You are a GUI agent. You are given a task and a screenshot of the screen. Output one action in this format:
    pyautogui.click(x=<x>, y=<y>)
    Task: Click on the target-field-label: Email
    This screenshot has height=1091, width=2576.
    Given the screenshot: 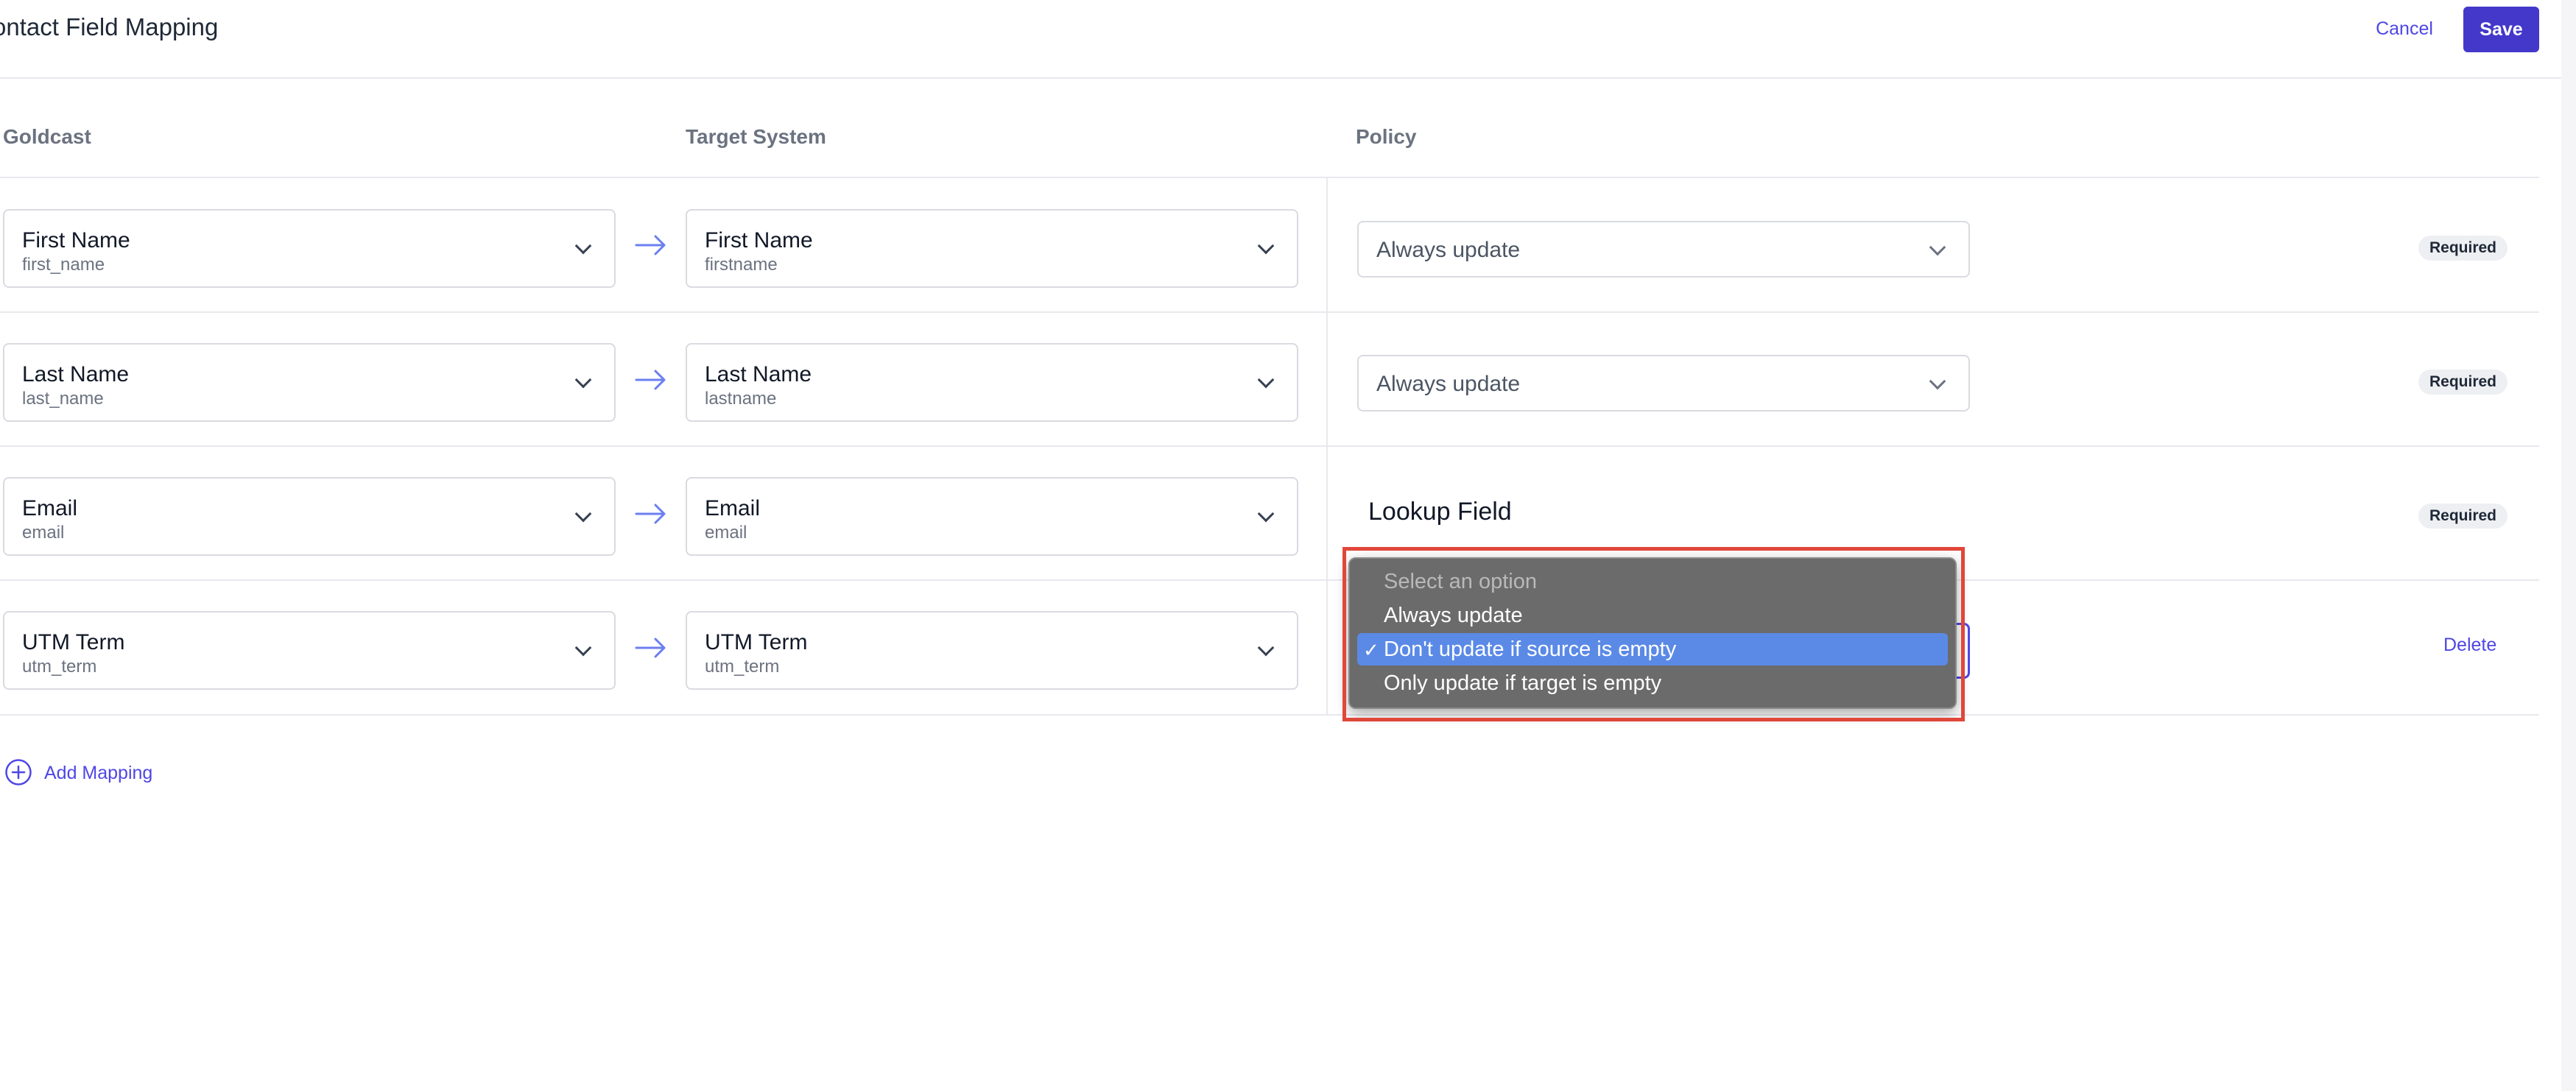 What is the action you would take?
    pyautogui.click(x=733, y=508)
    